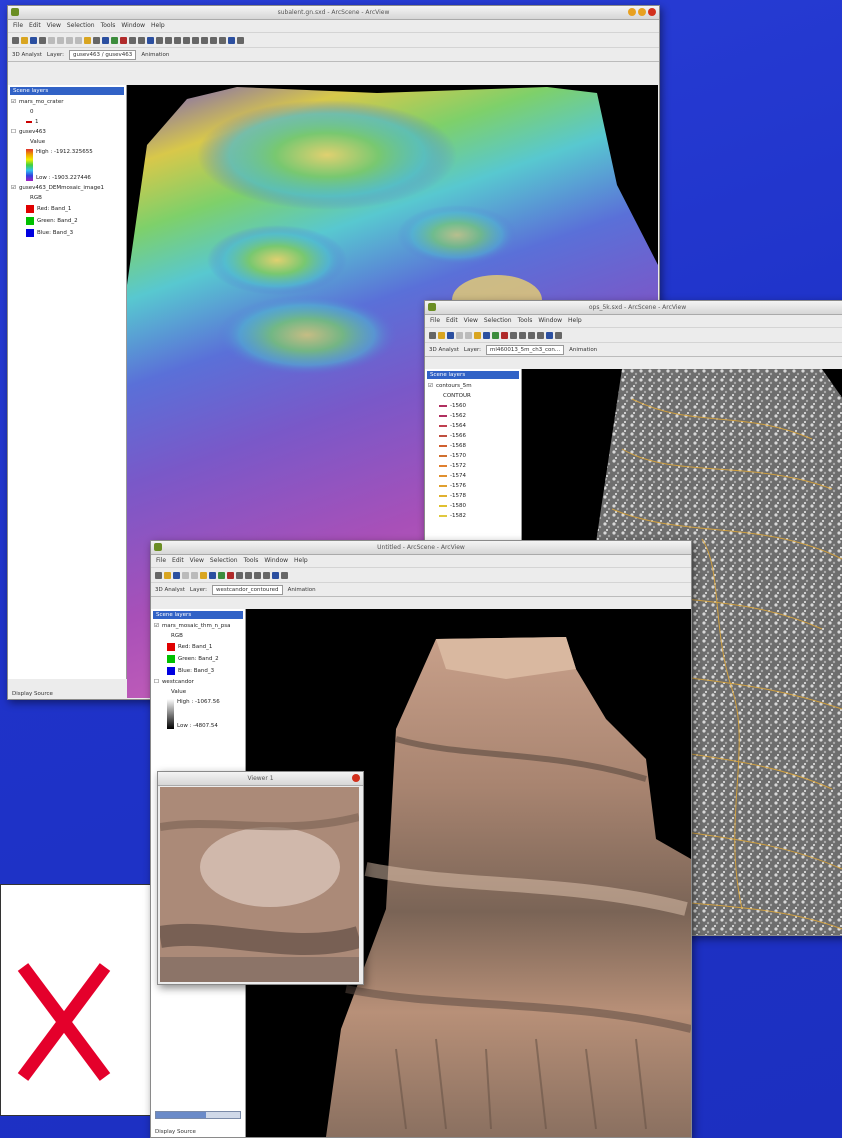  What do you see at coordinates (213, 40) in the screenshot?
I see `full-extent-2-icon` at bounding box center [213, 40].